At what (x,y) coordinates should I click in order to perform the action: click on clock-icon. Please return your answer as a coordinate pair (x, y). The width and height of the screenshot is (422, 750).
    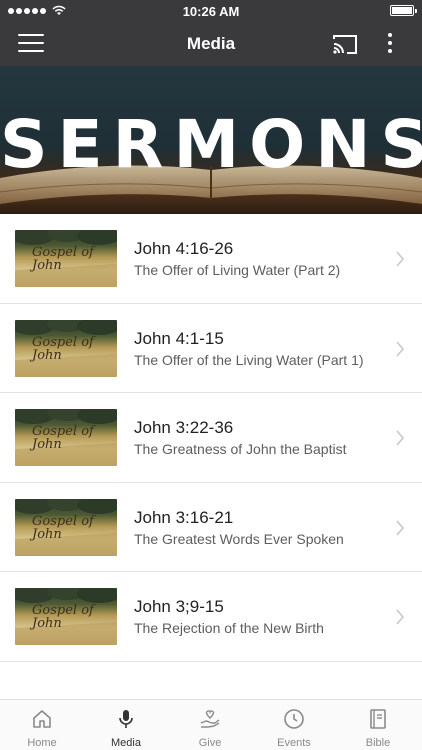
    Looking at the image, I should click on (294, 719).